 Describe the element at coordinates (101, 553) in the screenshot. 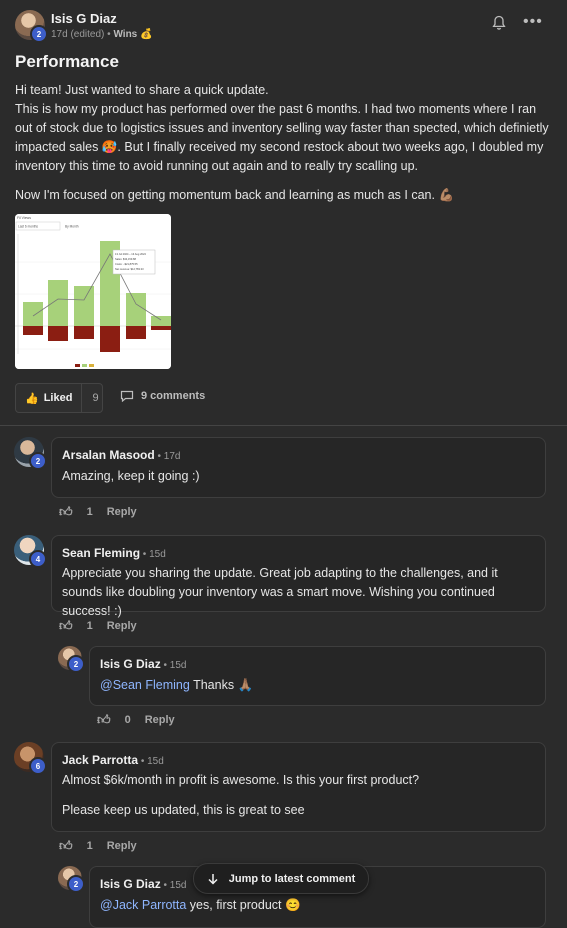

I see `comment-author: Sean Fleming` at that location.